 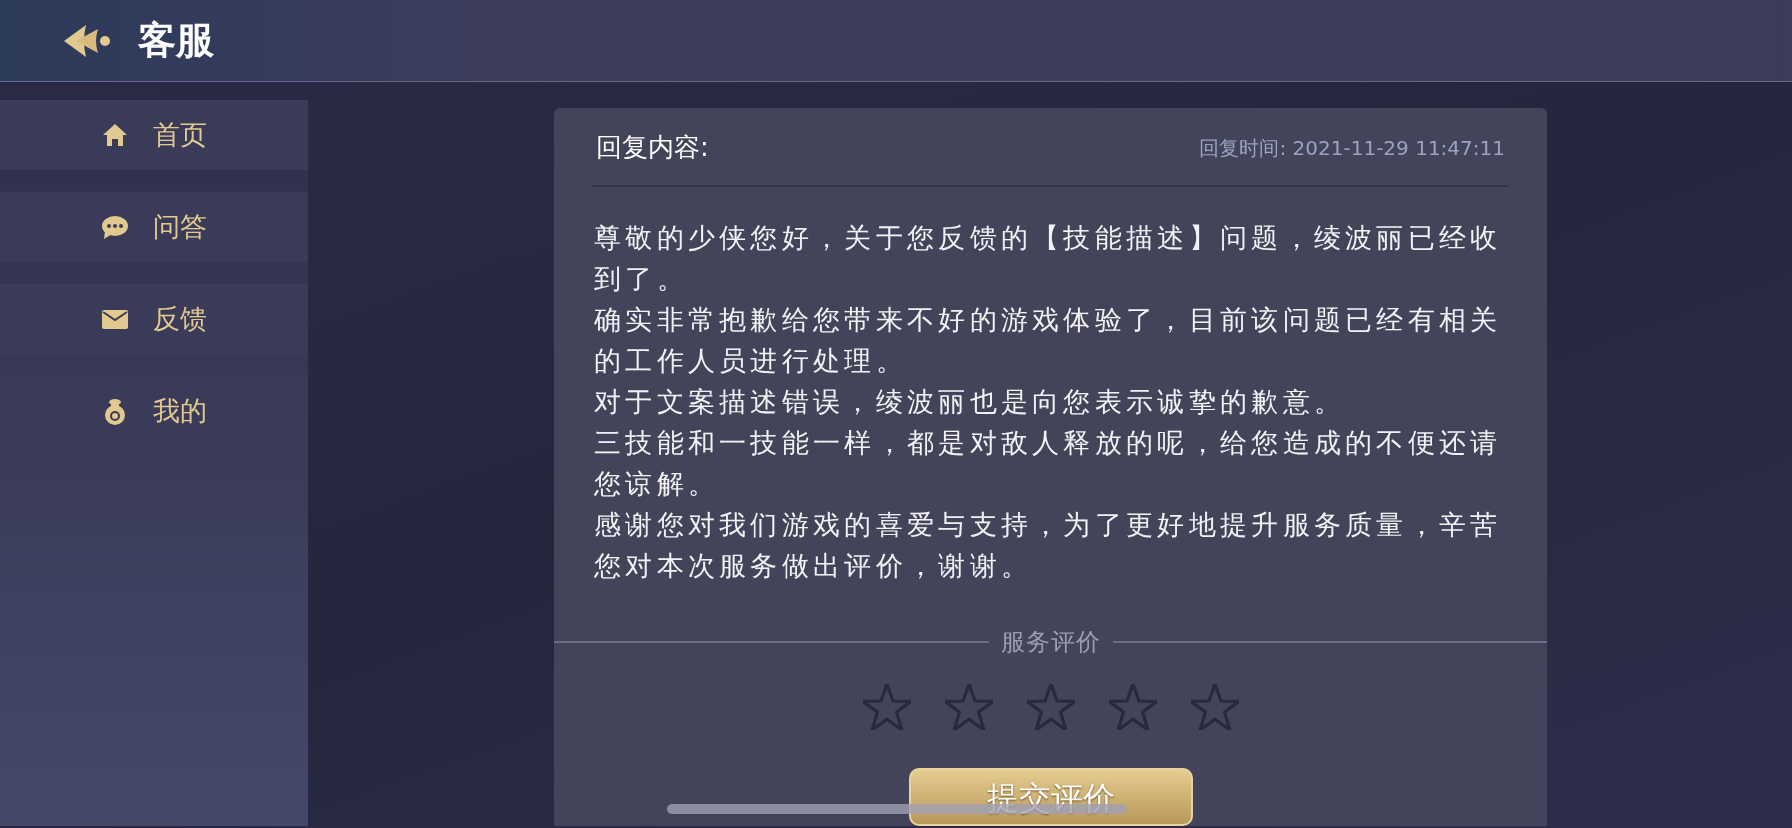 What do you see at coordinates (115, 227) in the screenshot?
I see `chat-bubble-icon` at bounding box center [115, 227].